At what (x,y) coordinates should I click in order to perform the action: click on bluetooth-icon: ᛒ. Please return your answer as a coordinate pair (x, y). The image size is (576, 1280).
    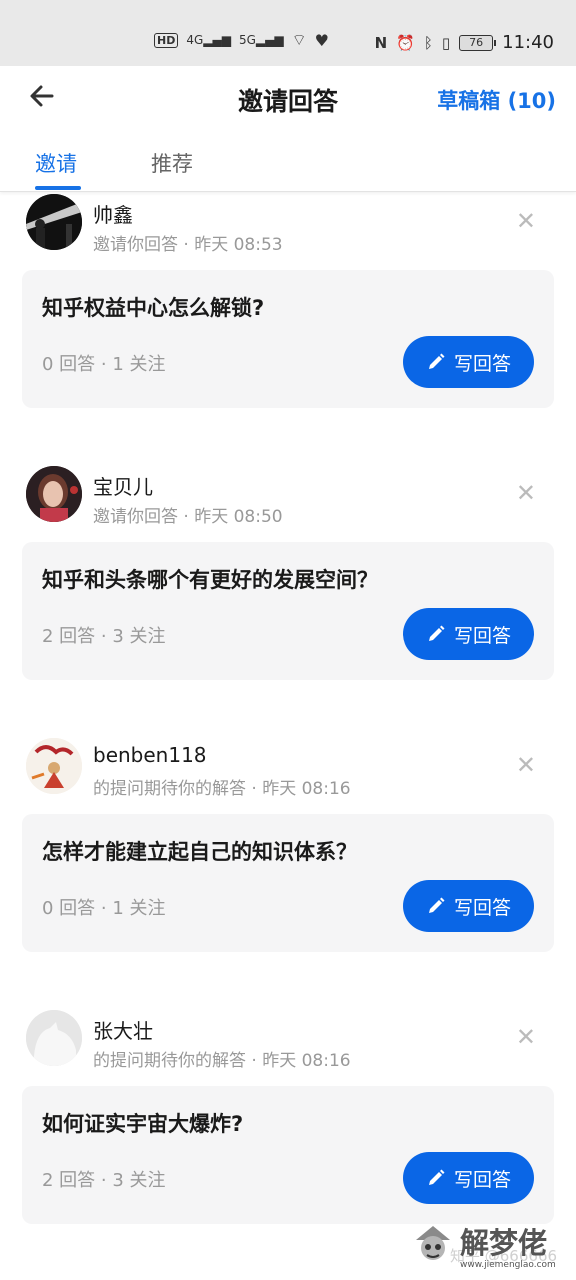
    Looking at the image, I should click on (428, 42).